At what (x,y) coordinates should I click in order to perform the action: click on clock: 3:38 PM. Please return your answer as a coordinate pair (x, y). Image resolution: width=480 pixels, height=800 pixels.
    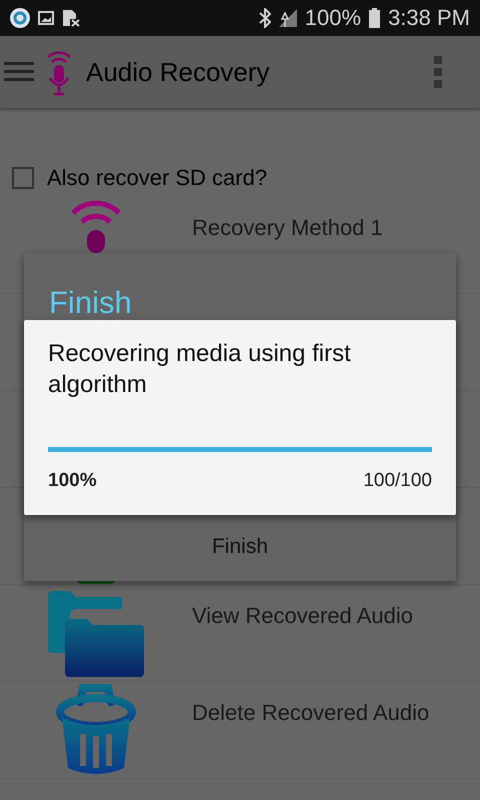
    Looking at the image, I should click on (429, 18).